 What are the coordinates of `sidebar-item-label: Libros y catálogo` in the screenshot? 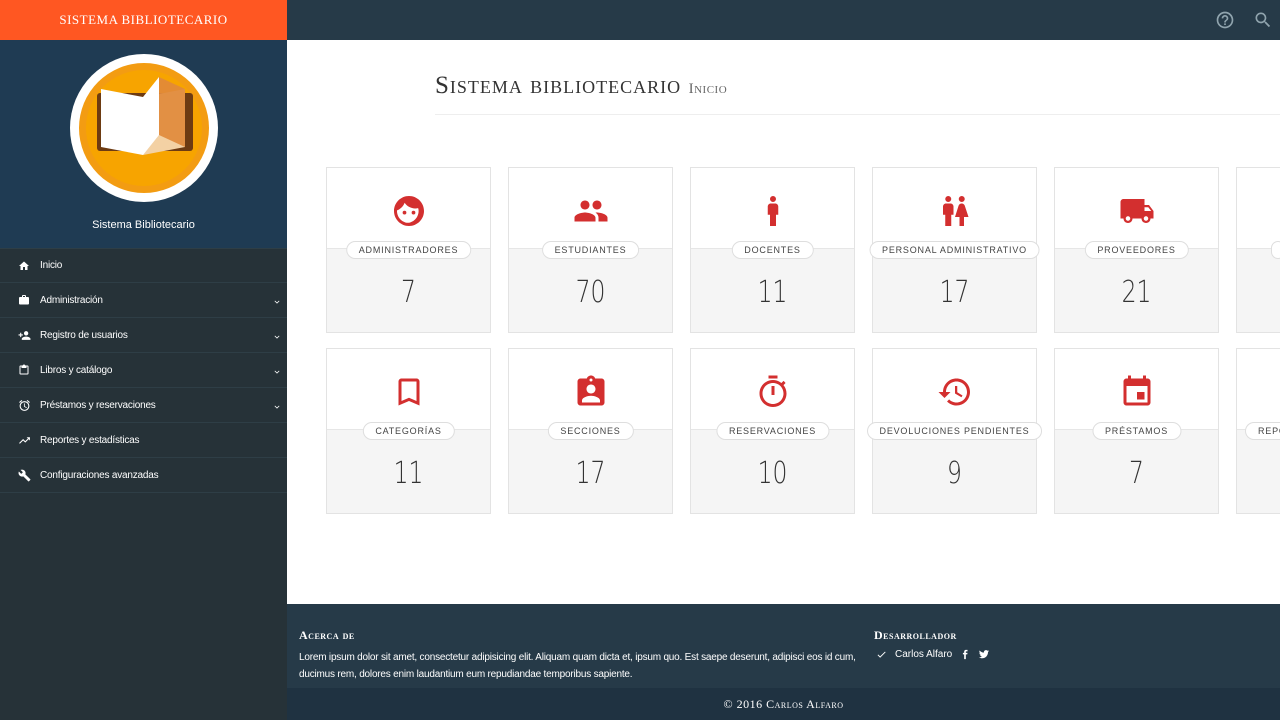 It's located at (76, 370).